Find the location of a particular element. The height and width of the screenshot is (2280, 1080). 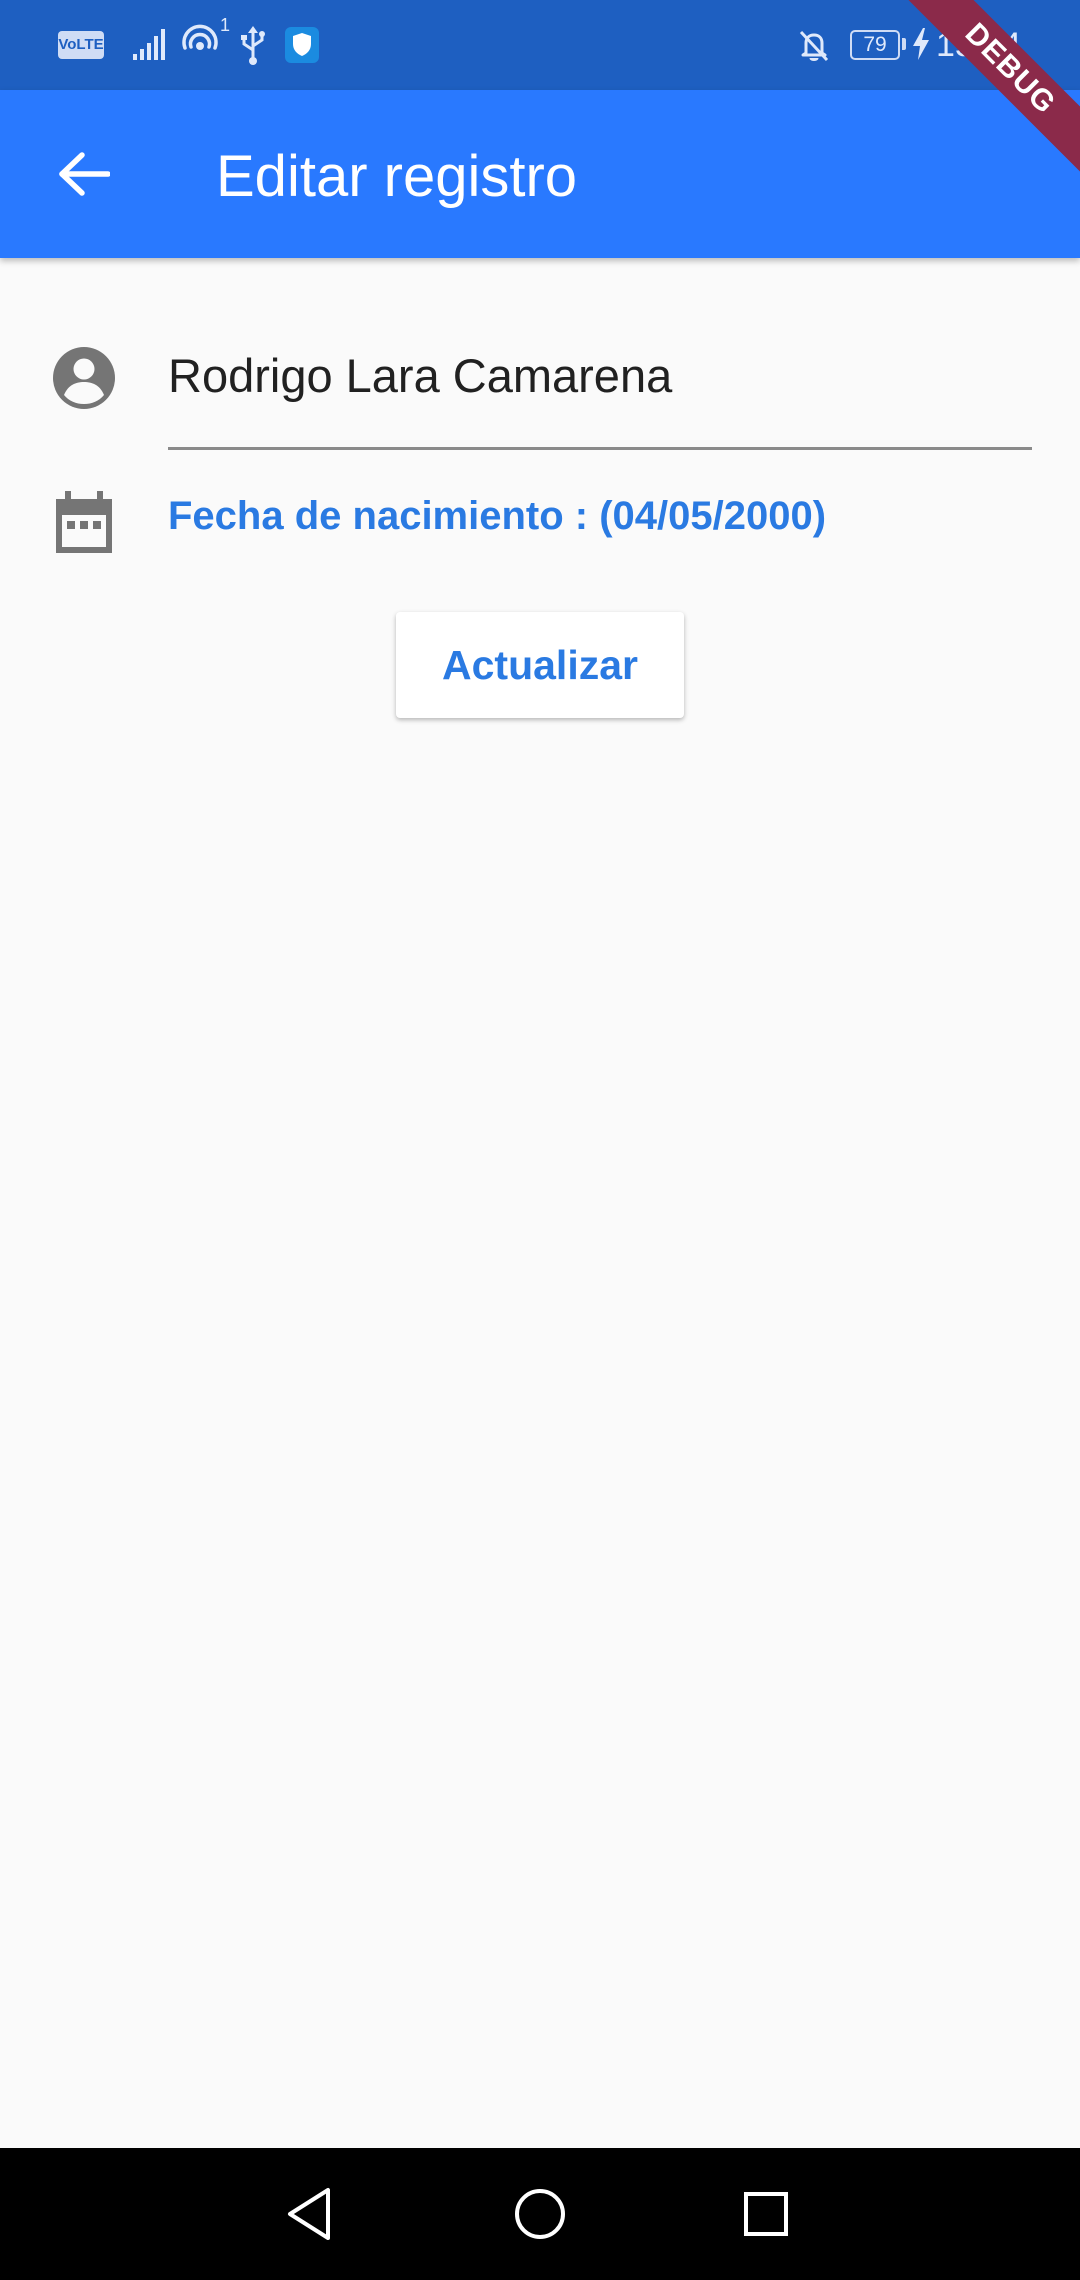

bell-off-icon is located at coordinates (814, 47).